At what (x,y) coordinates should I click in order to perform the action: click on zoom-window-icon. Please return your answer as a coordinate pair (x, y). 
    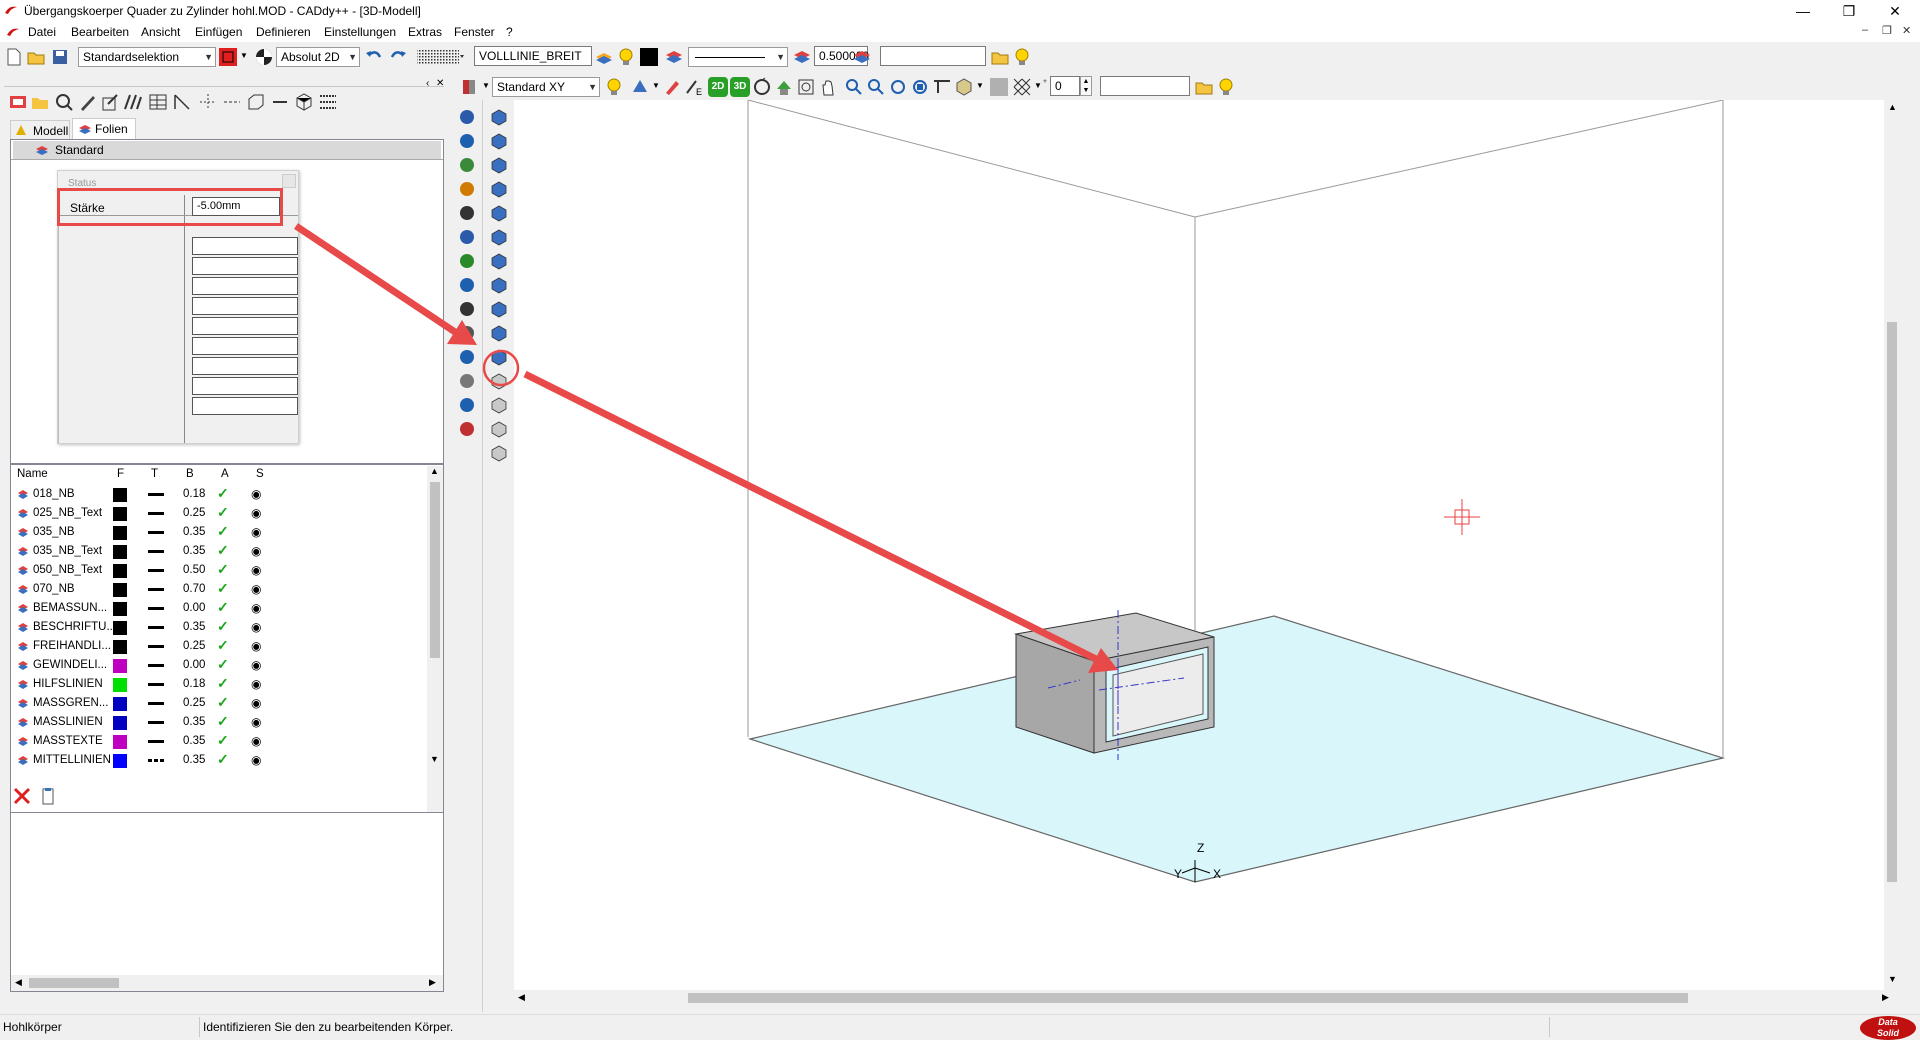
    Looking at the image, I should click on (806, 87).